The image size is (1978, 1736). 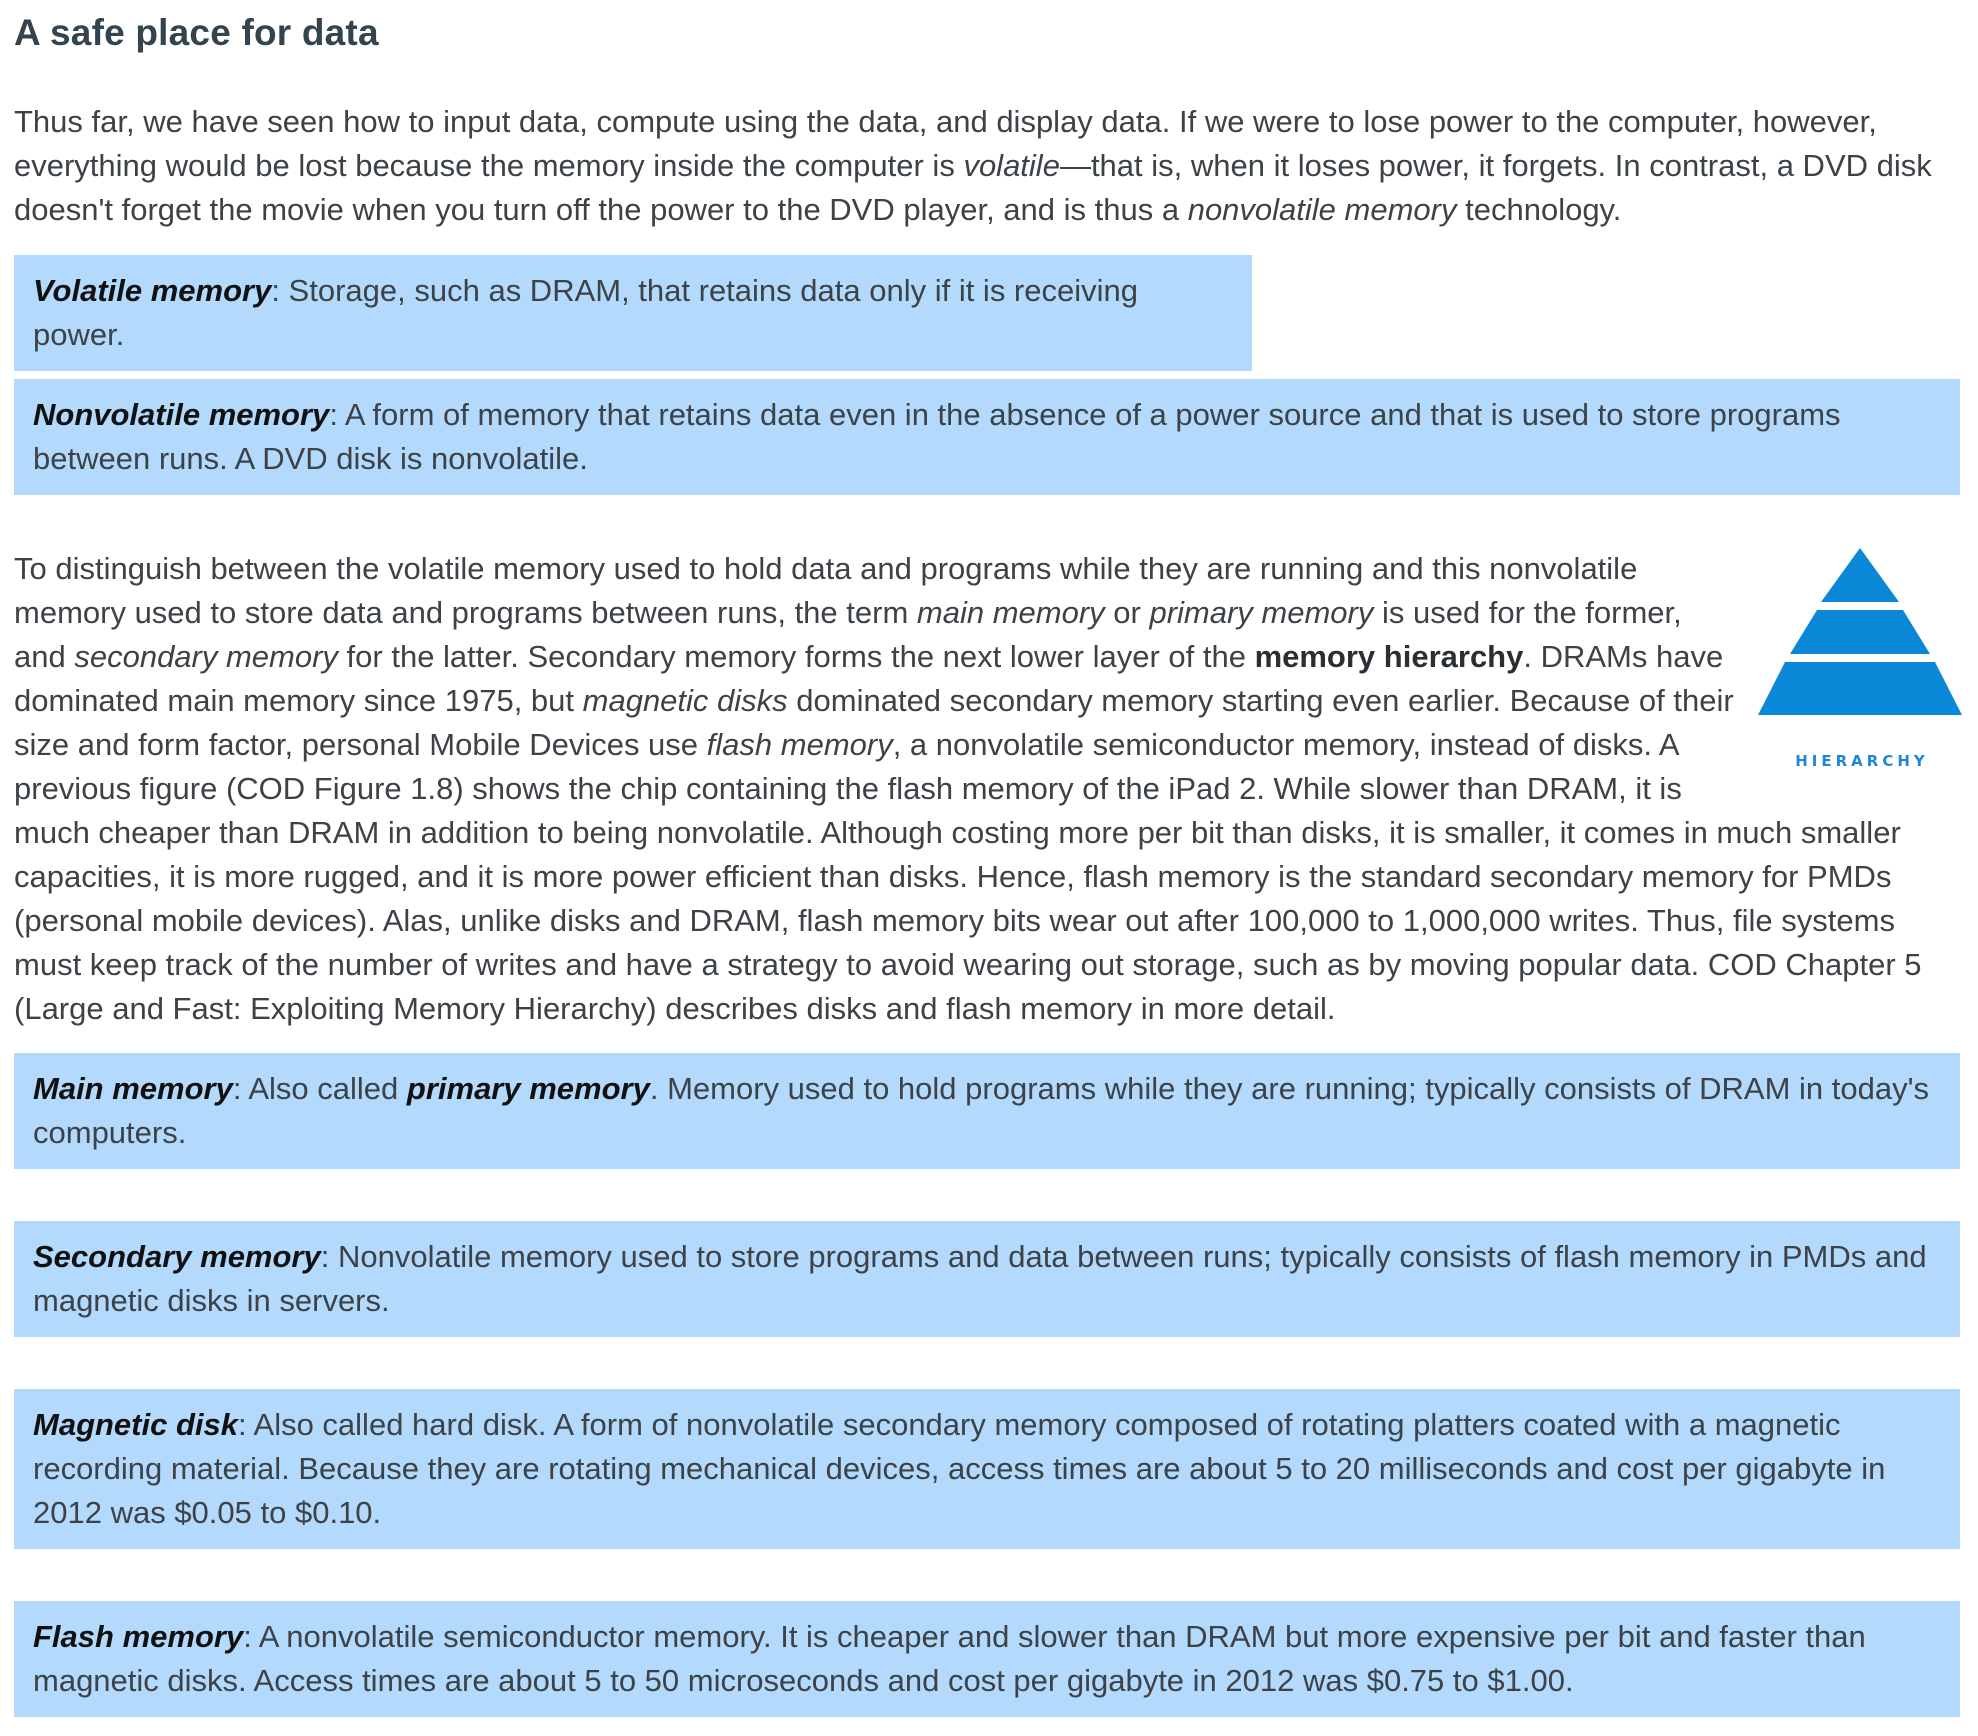 I want to click on pyramid-tier-top, so click(x=1860, y=575).